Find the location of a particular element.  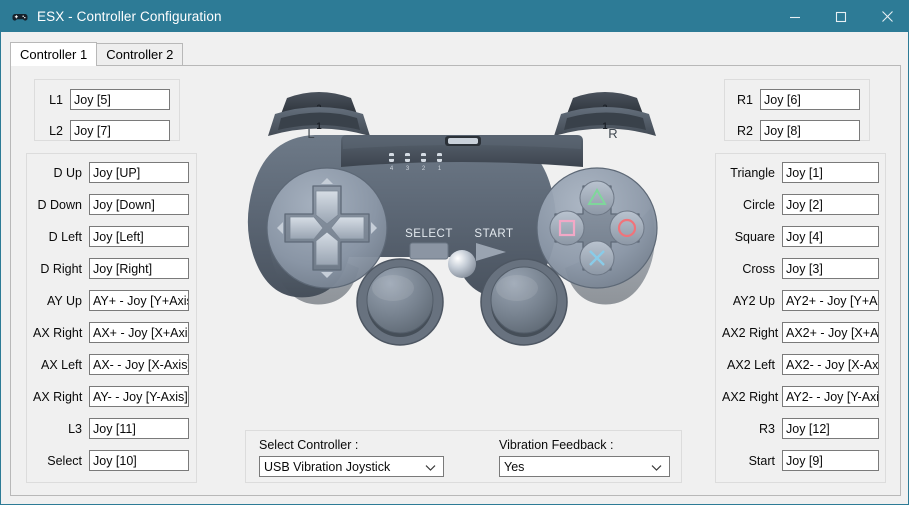

svg-text: 1 is located at coordinates (319, 126).